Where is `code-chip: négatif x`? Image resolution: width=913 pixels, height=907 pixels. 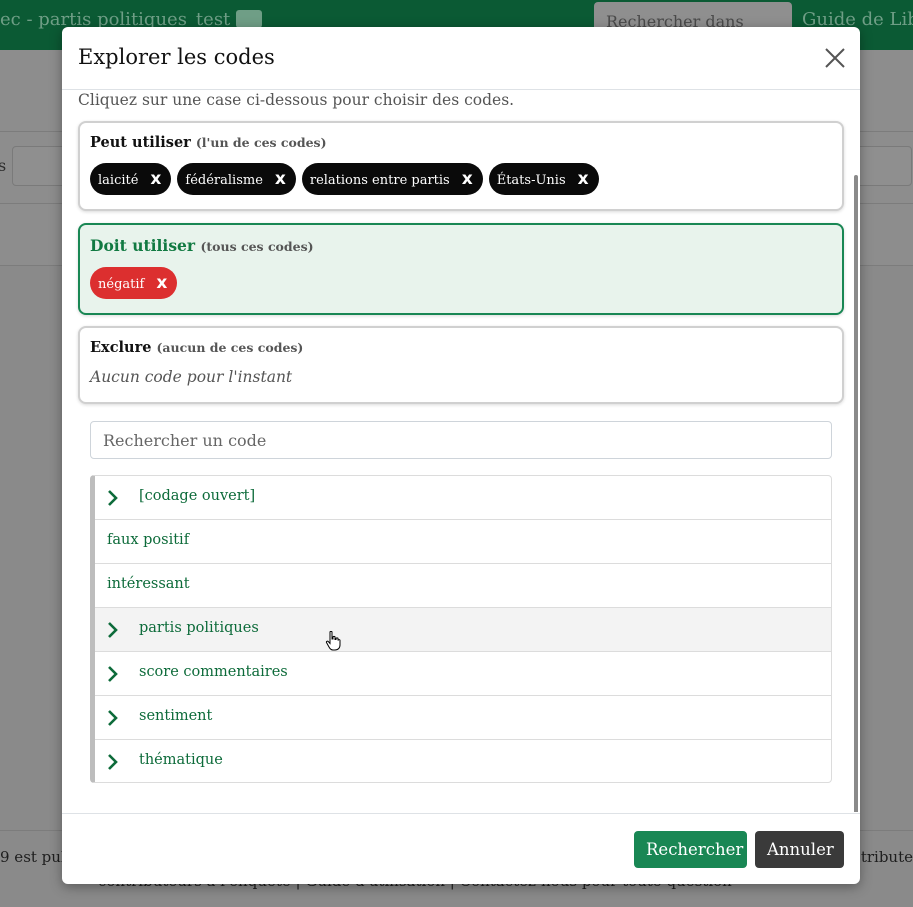
code-chip: négatif x is located at coordinates (134, 283).